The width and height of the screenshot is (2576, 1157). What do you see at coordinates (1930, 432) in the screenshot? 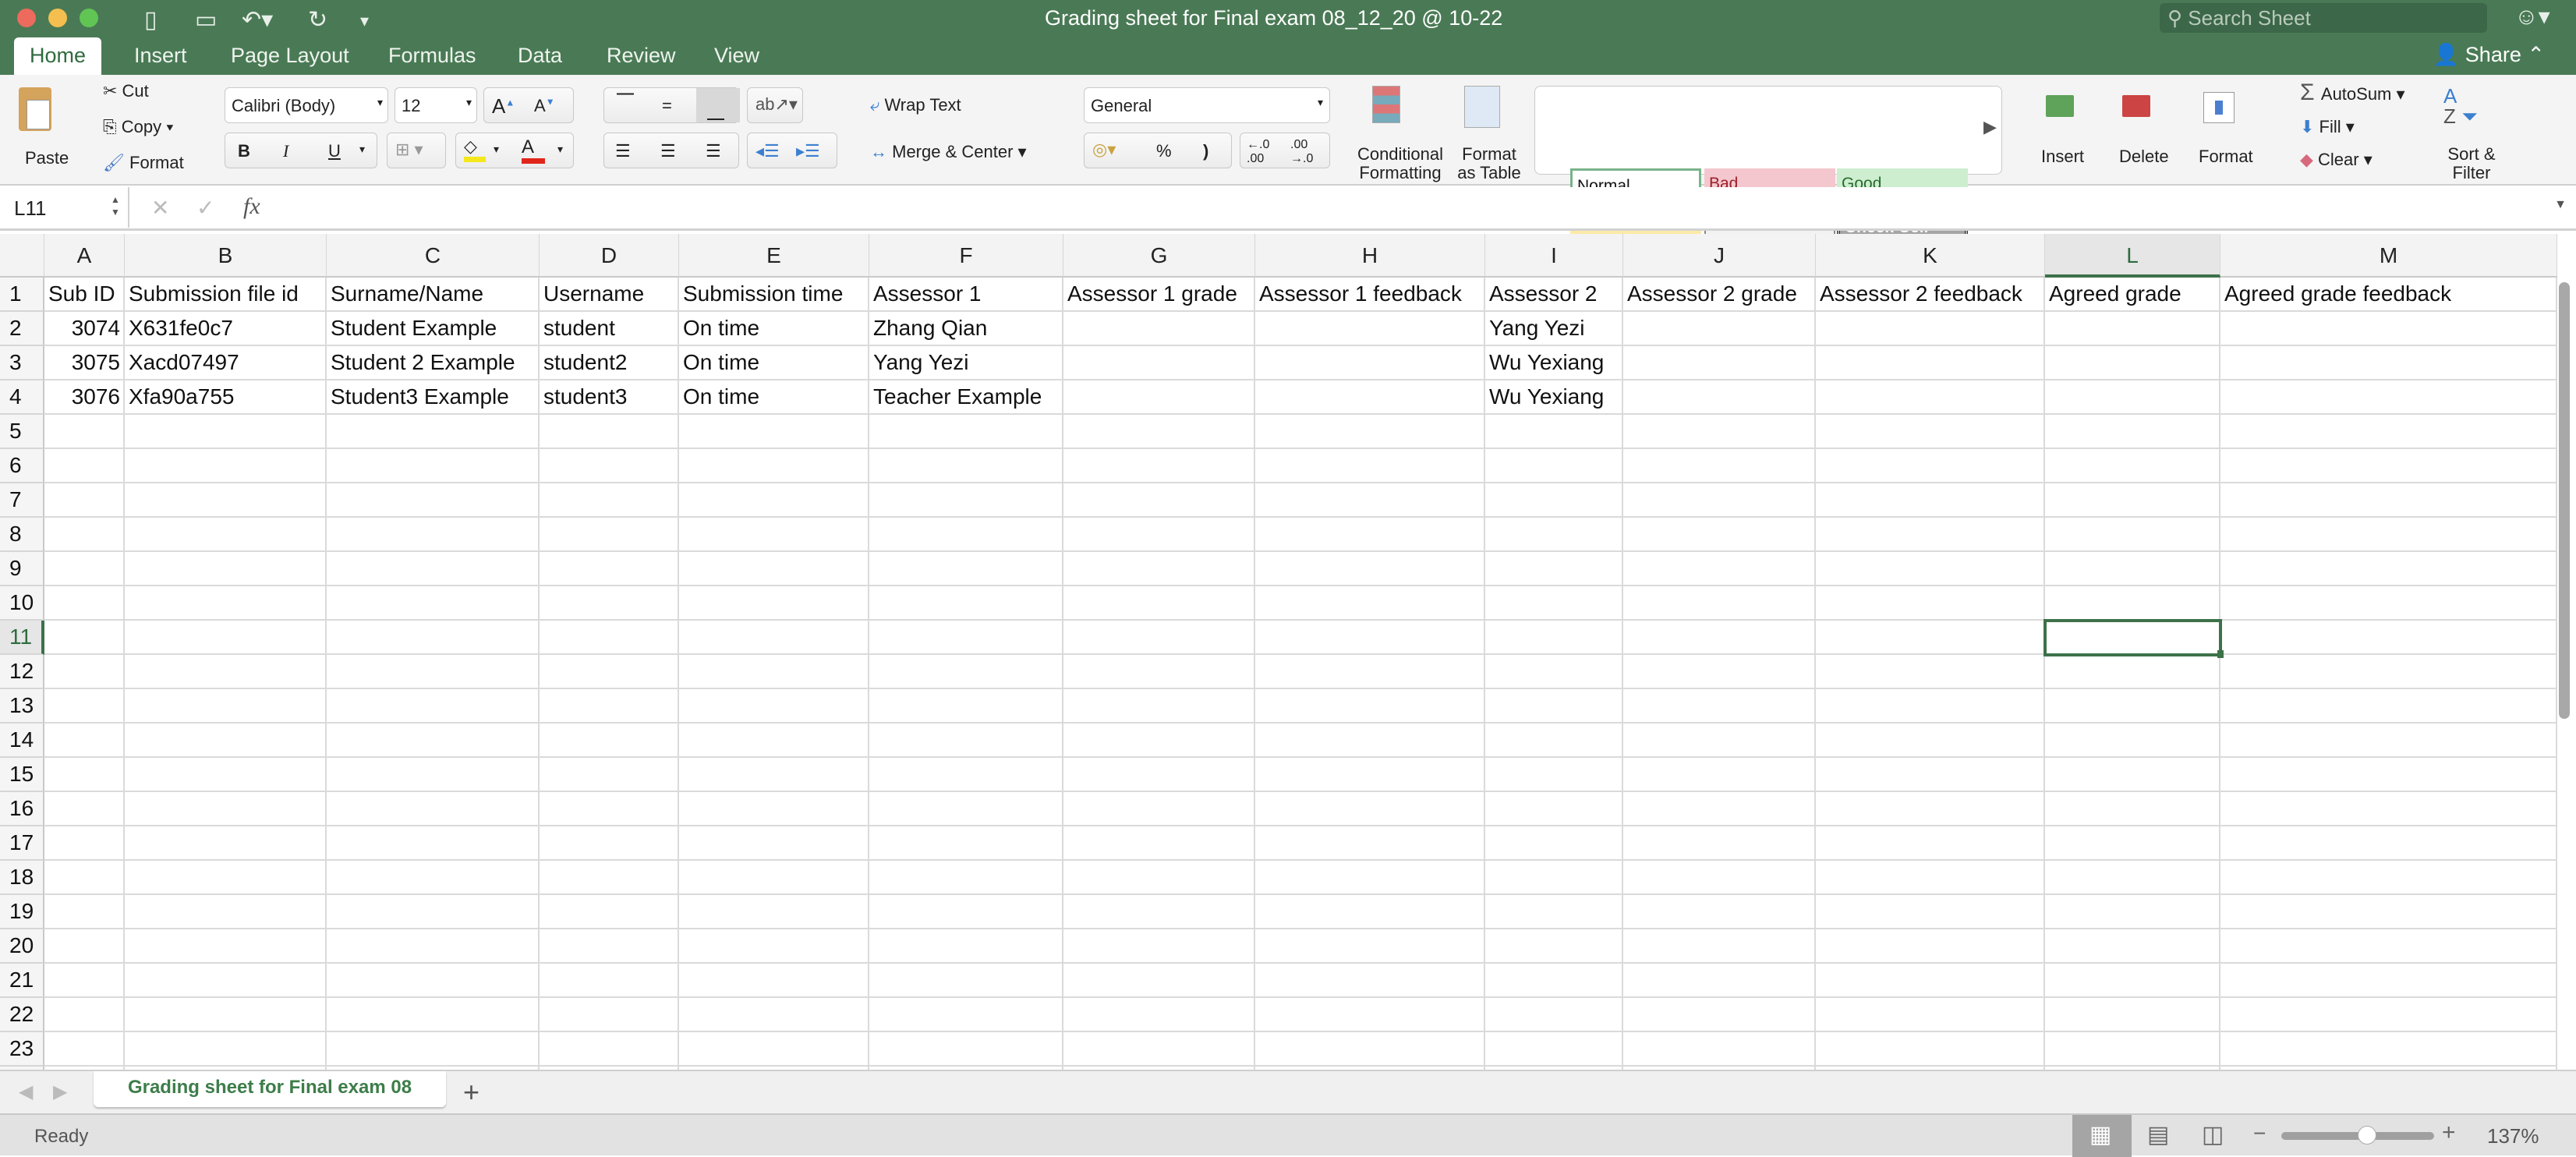
I see `cell-K5` at bounding box center [1930, 432].